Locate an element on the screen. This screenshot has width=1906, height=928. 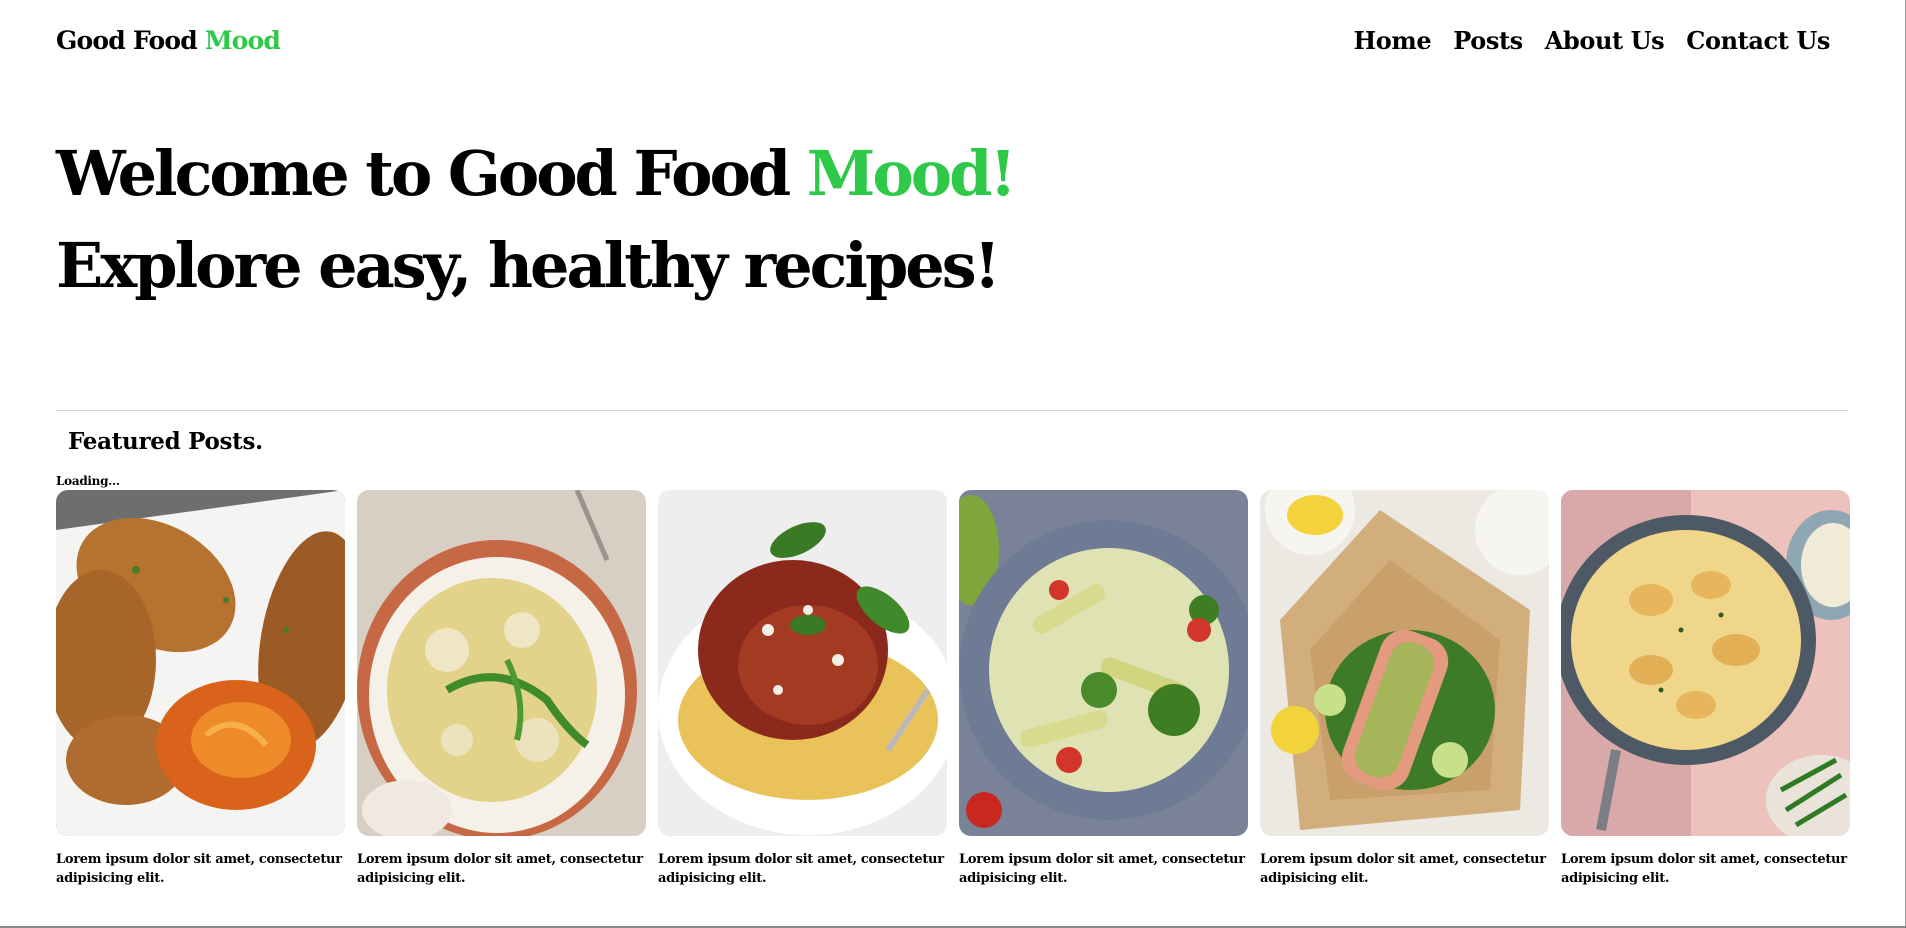
hero-title: Welcome to Good Food Mood! is located at coordinates (536, 174).